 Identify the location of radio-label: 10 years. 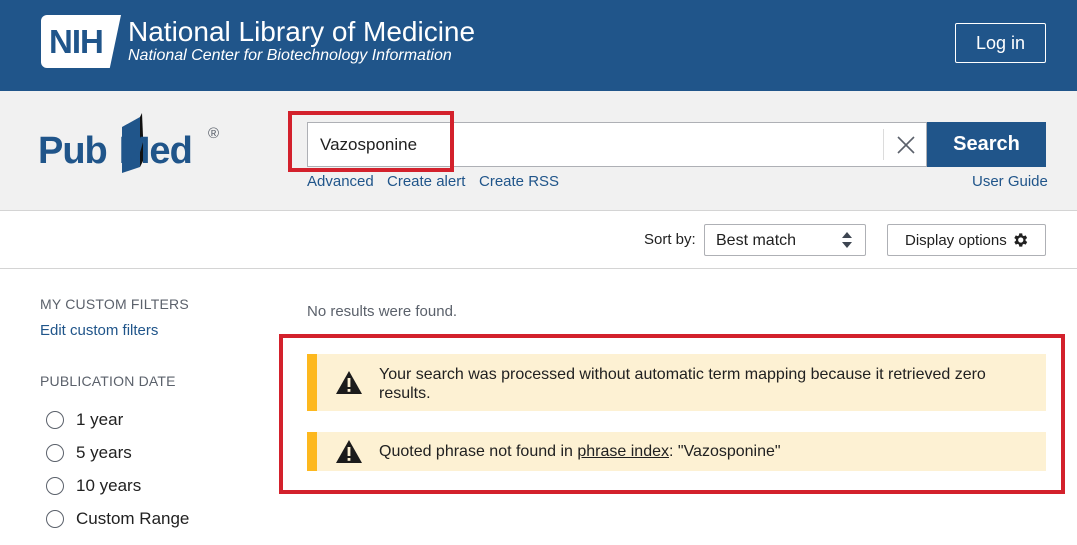
(109, 485).